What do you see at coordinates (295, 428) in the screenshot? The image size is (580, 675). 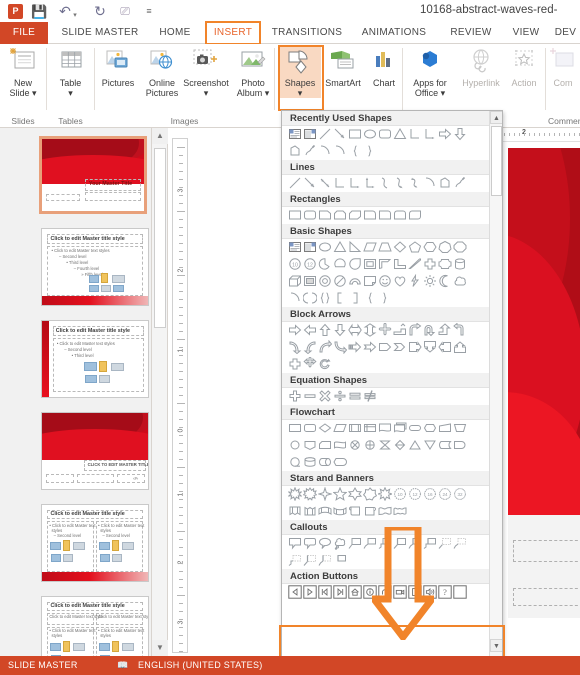 I see `flowchart-process-icon` at bounding box center [295, 428].